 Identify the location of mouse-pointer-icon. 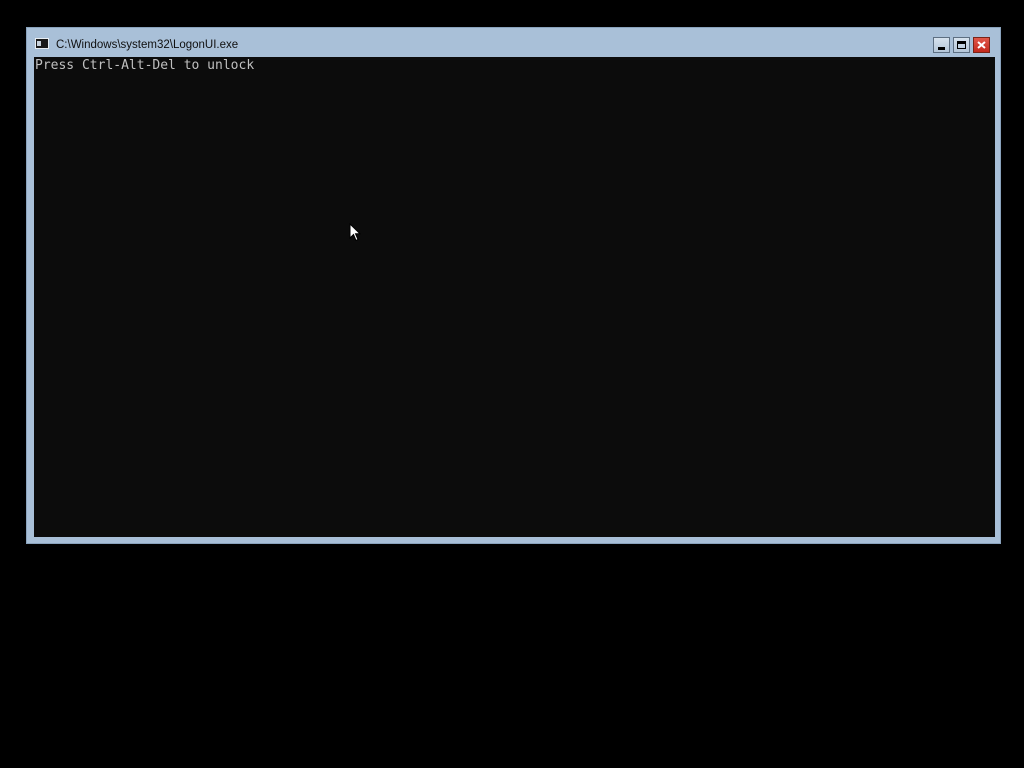
(355, 232).